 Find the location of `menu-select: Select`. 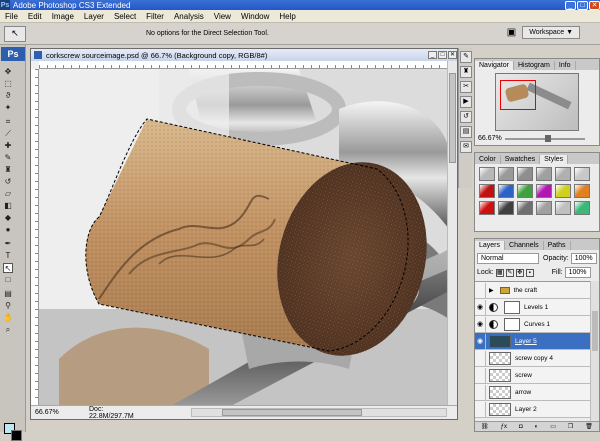

menu-select: Select is located at coordinates (125, 16).